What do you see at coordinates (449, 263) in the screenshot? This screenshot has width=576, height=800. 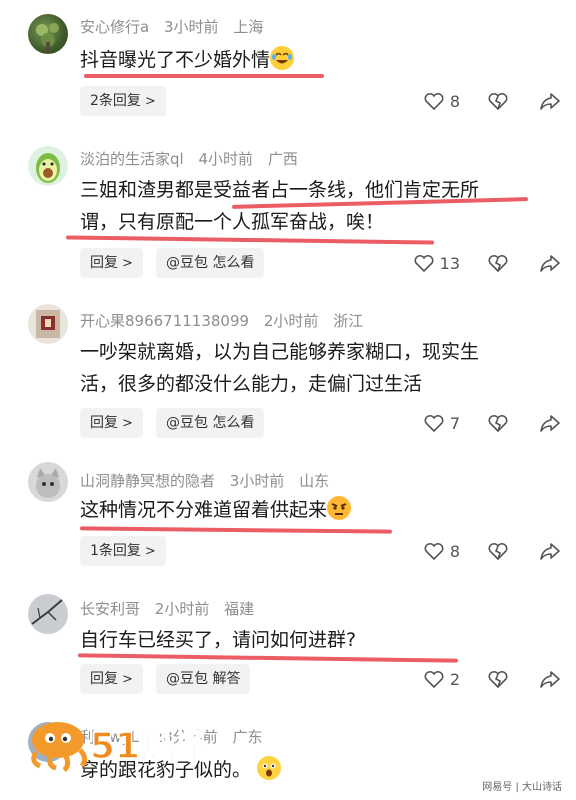 I see `like-count: 13` at bounding box center [449, 263].